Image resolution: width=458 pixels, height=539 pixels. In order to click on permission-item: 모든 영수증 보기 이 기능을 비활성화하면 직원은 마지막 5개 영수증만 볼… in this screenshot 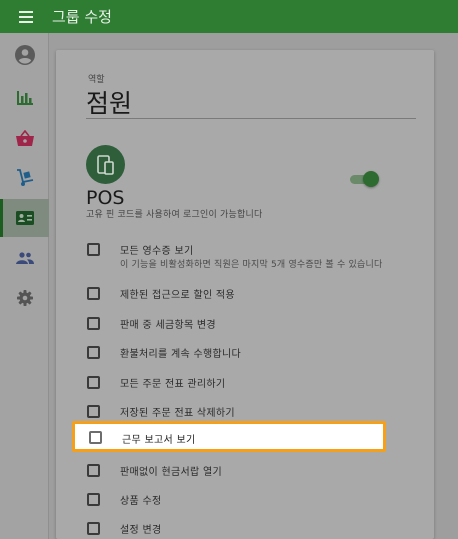, I will do `click(245, 255)`.